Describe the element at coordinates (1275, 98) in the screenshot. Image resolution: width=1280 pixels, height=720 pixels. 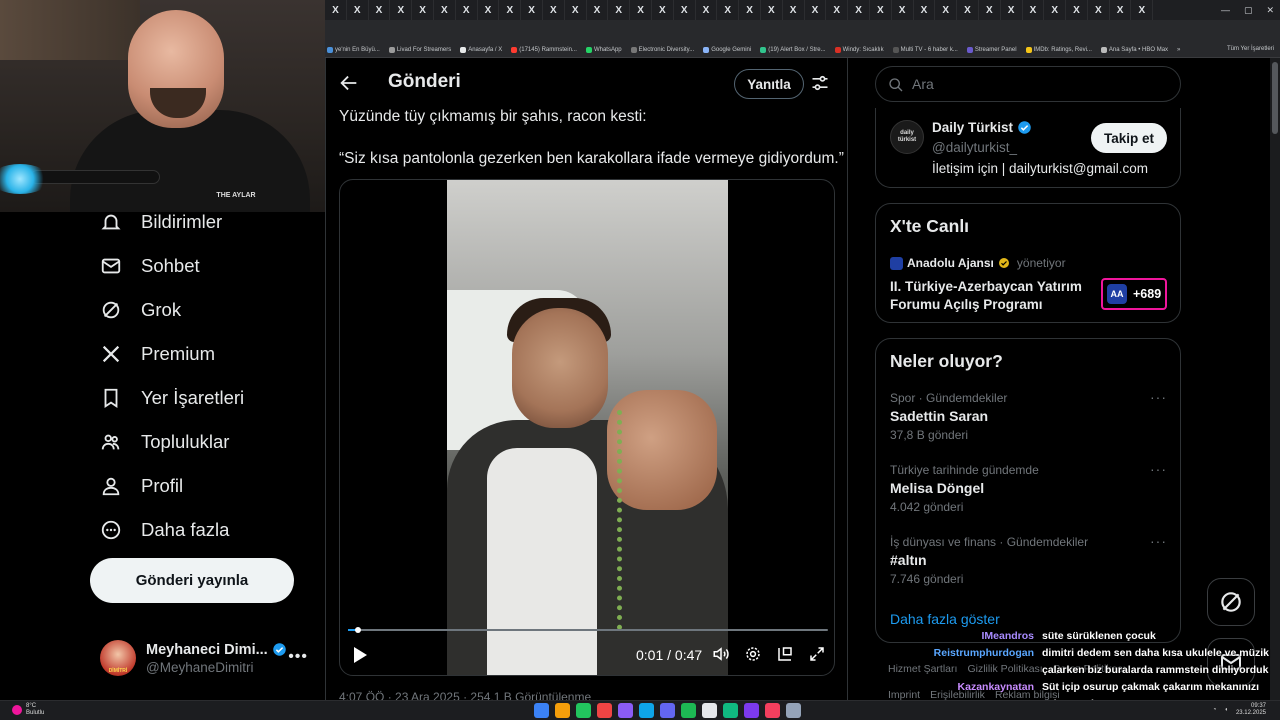
I see `scrollbar-thumb` at that location.